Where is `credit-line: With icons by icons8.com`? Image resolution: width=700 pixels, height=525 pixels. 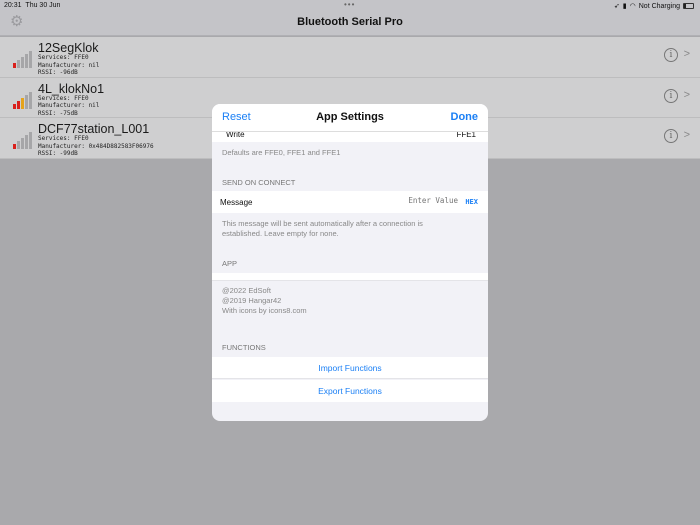 credit-line: With icons by icons8.com is located at coordinates (264, 310).